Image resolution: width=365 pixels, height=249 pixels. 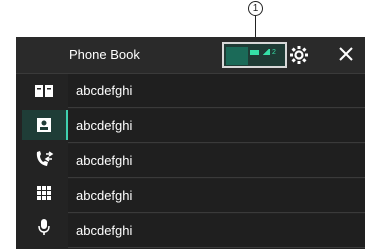 I want to click on status-indicator: 2, so click(x=254, y=55).